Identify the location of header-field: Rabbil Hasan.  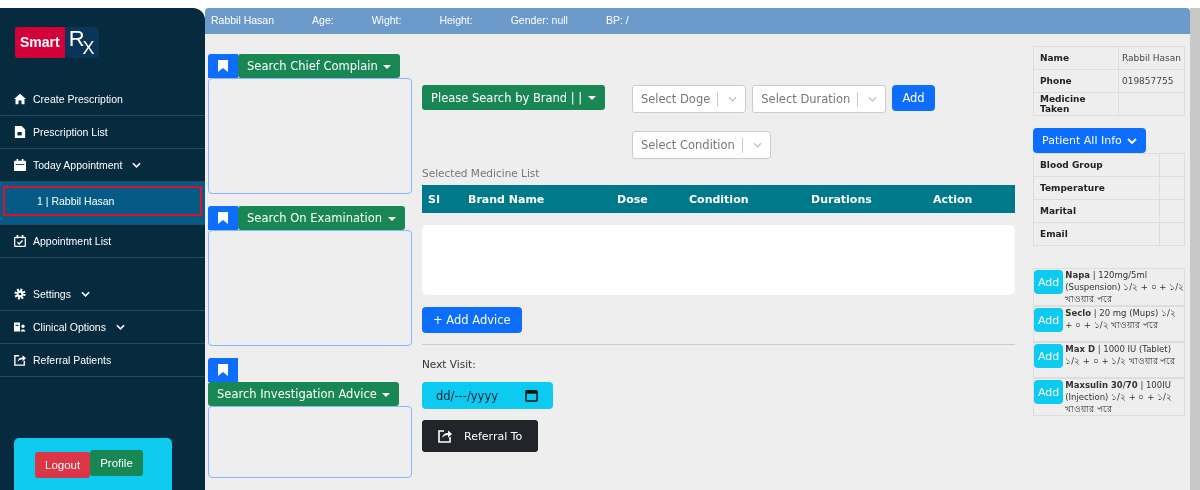
(243, 24).